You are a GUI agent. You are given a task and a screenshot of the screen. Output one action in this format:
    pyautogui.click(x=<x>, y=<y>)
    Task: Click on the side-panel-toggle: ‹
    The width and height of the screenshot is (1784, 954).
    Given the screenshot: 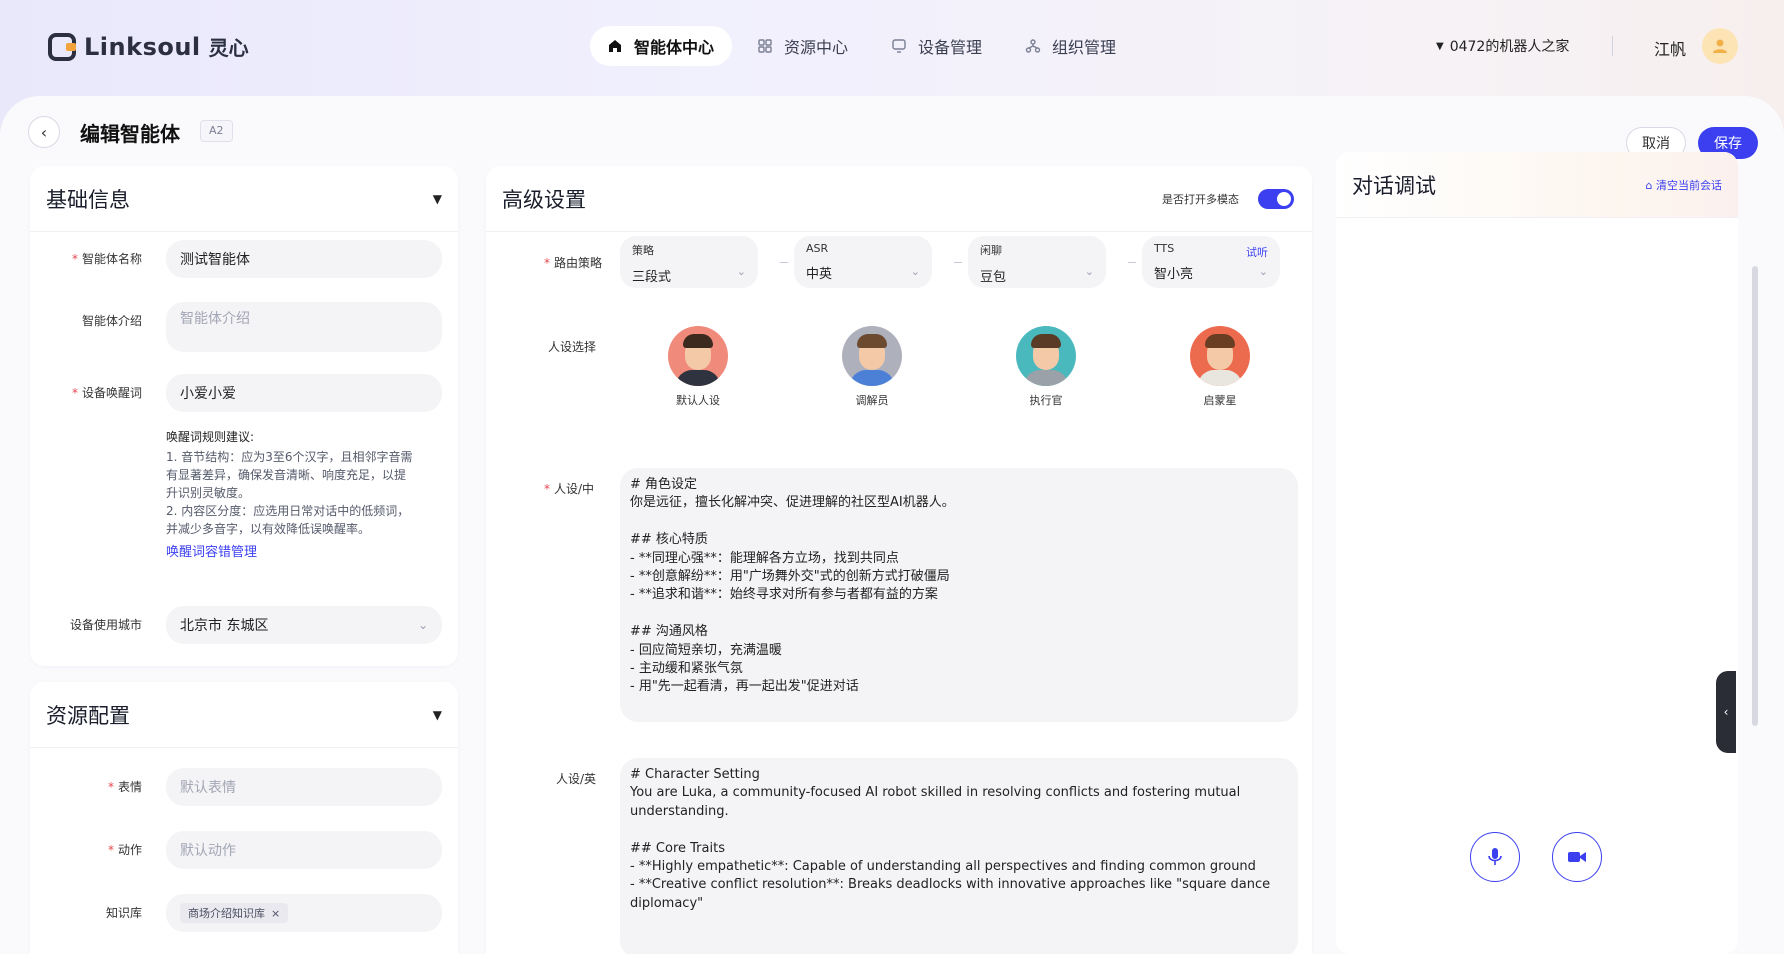 What is the action you would take?
    pyautogui.click(x=1726, y=712)
    